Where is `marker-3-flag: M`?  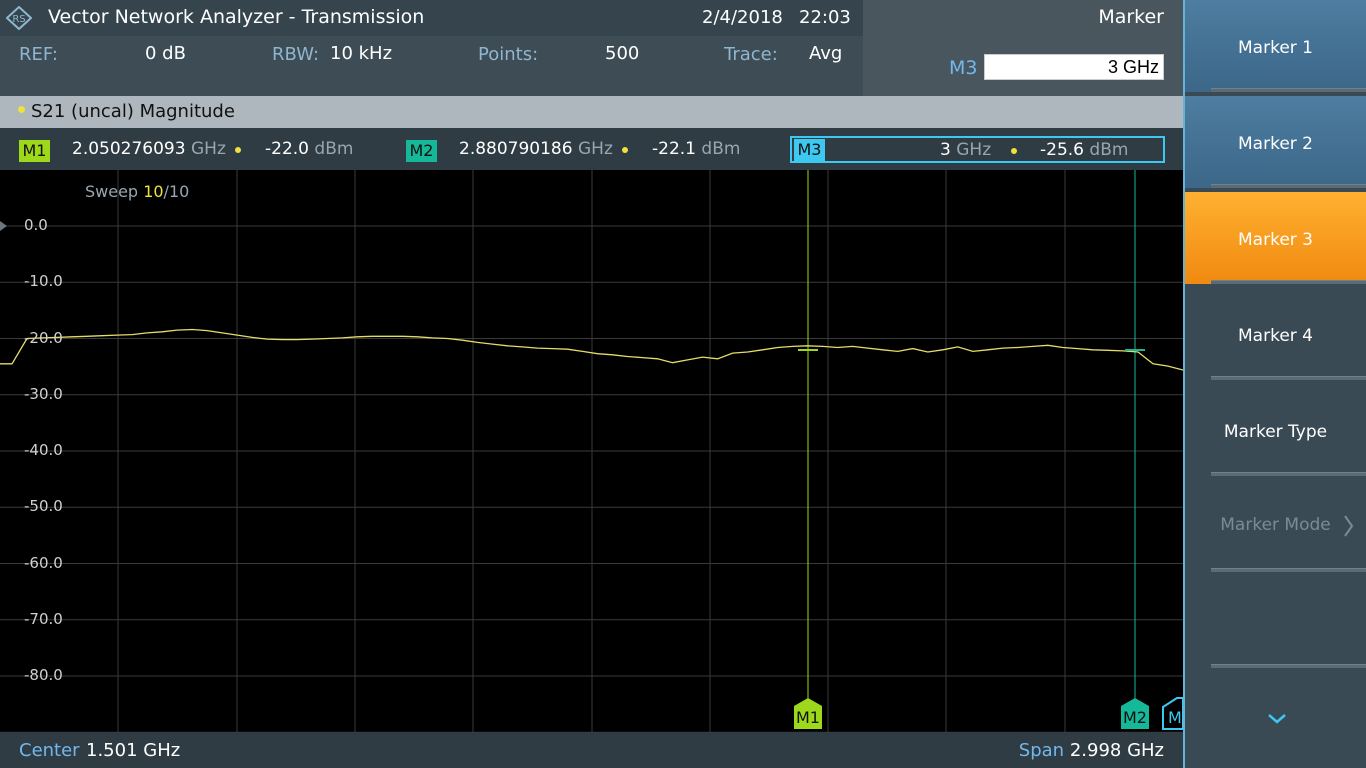
marker-3-flag: M is located at coordinates (1172, 713).